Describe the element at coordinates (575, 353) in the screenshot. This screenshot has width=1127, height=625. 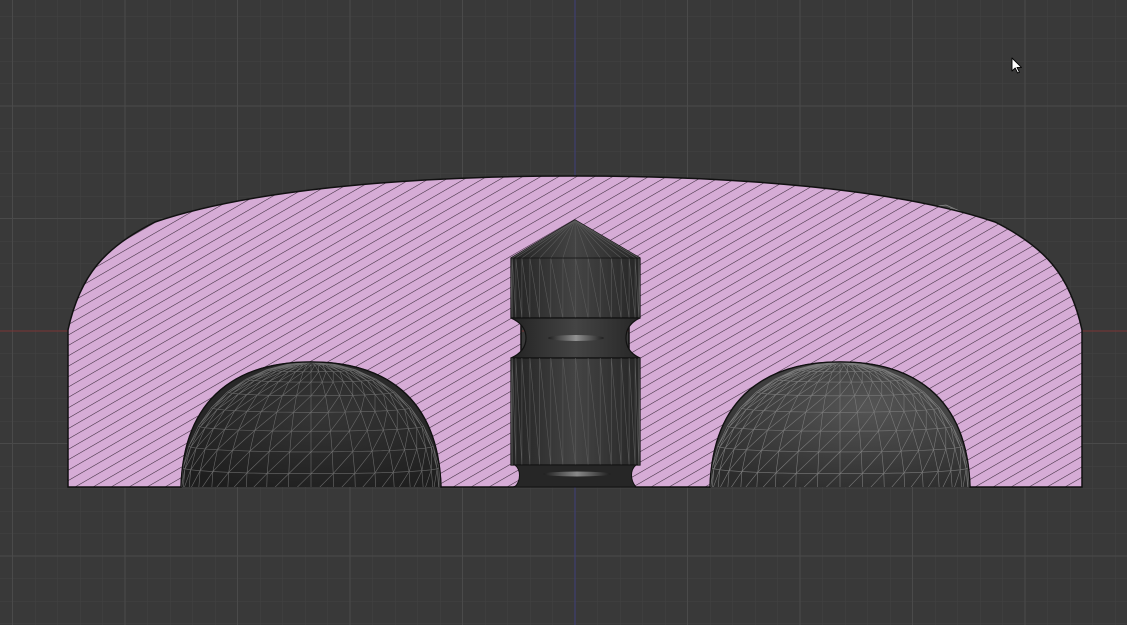
I see `center-pin-mesh` at that location.